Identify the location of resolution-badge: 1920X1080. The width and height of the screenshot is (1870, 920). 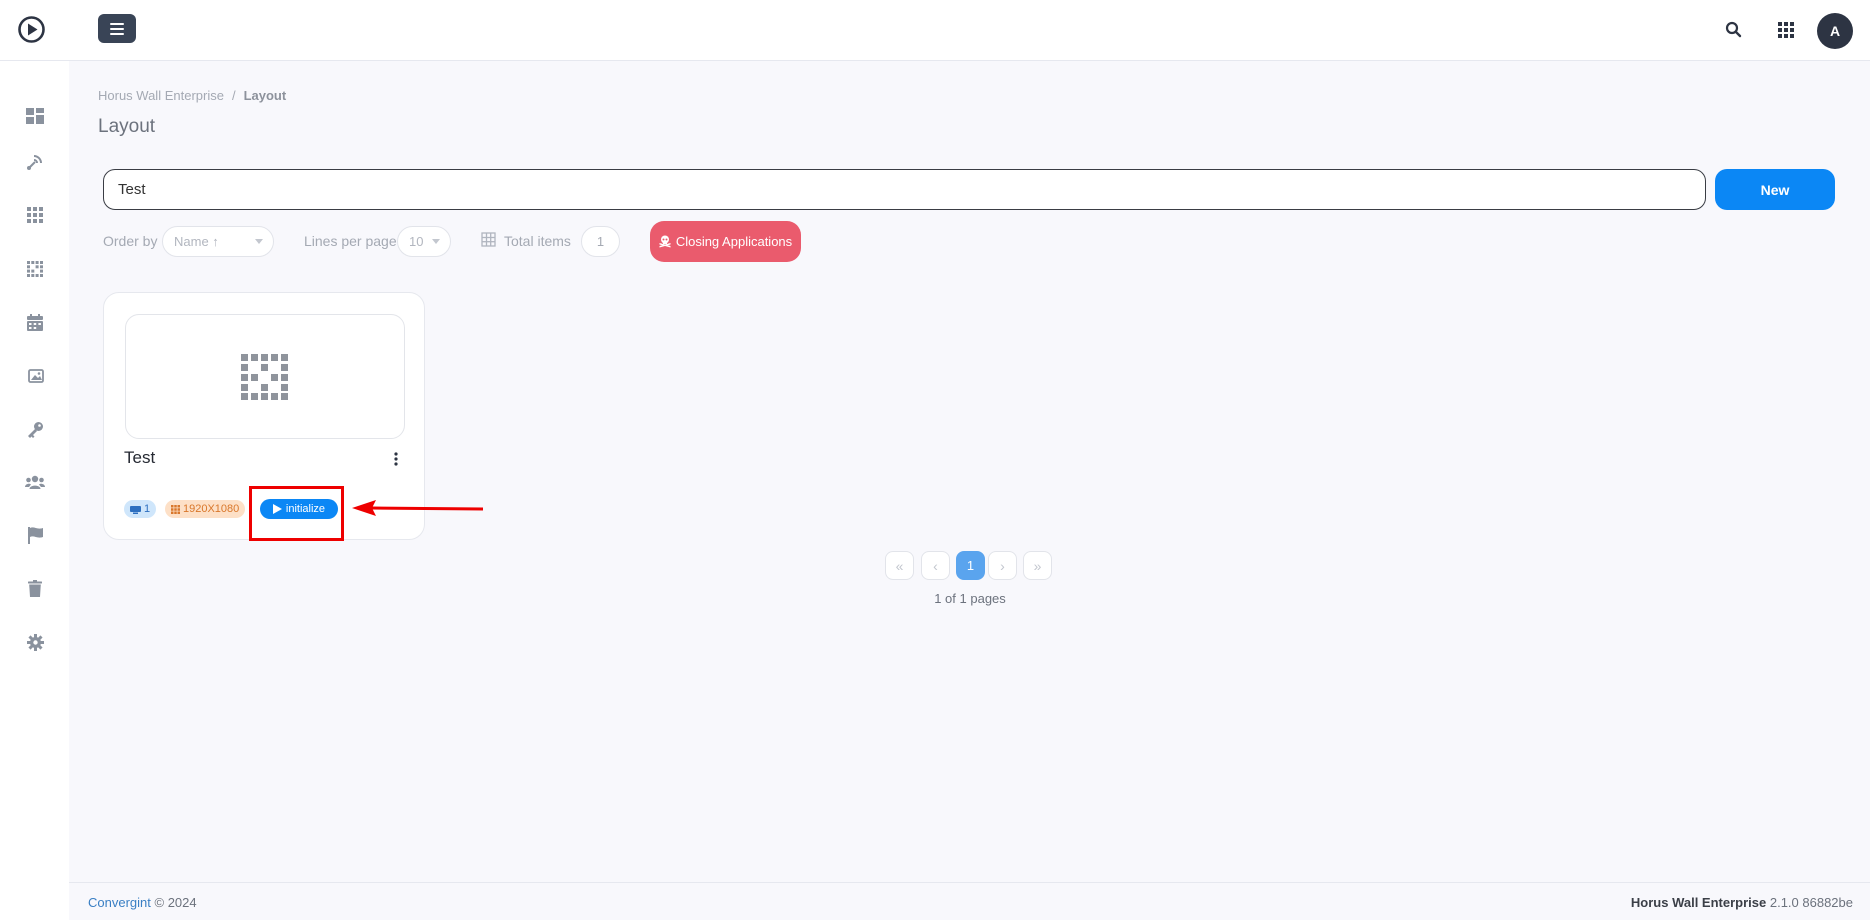
(205, 509).